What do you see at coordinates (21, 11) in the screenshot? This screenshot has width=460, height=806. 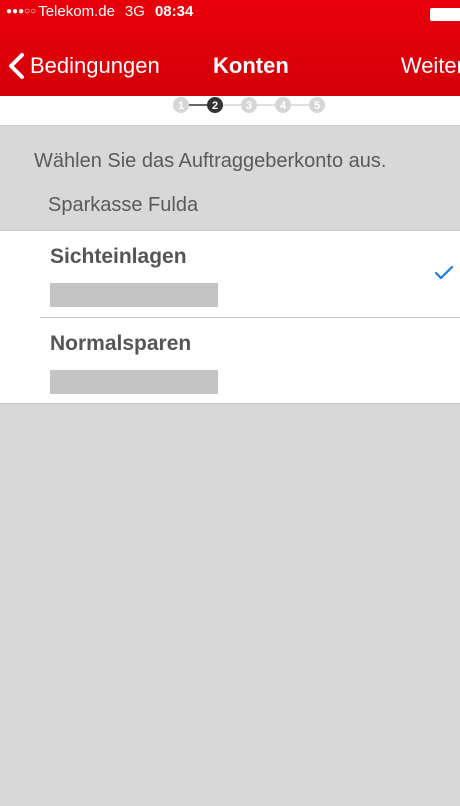 I see `signal-strength-icon: ●●●○○` at bounding box center [21, 11].